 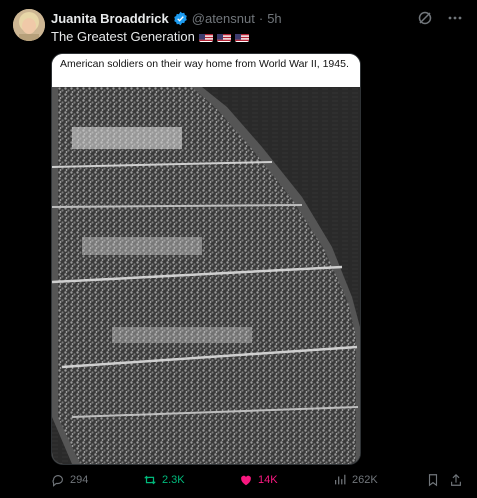 What do you see at coordinates (110, 18) in the screenshot?
I see `author-name: Juanita Broaddrick` at bounding box center [110, 18].